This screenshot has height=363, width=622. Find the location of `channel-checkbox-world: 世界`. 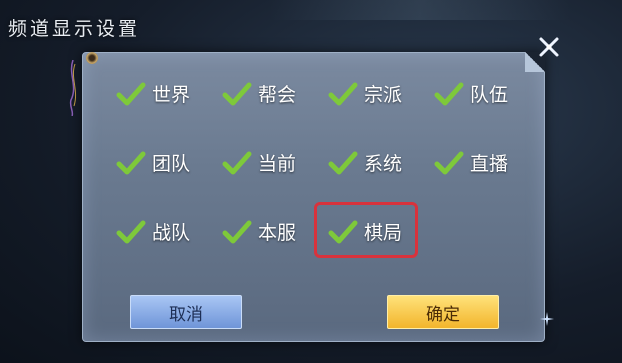

channel-checkbox-world: 世界 is located at coordinates (153, 93).